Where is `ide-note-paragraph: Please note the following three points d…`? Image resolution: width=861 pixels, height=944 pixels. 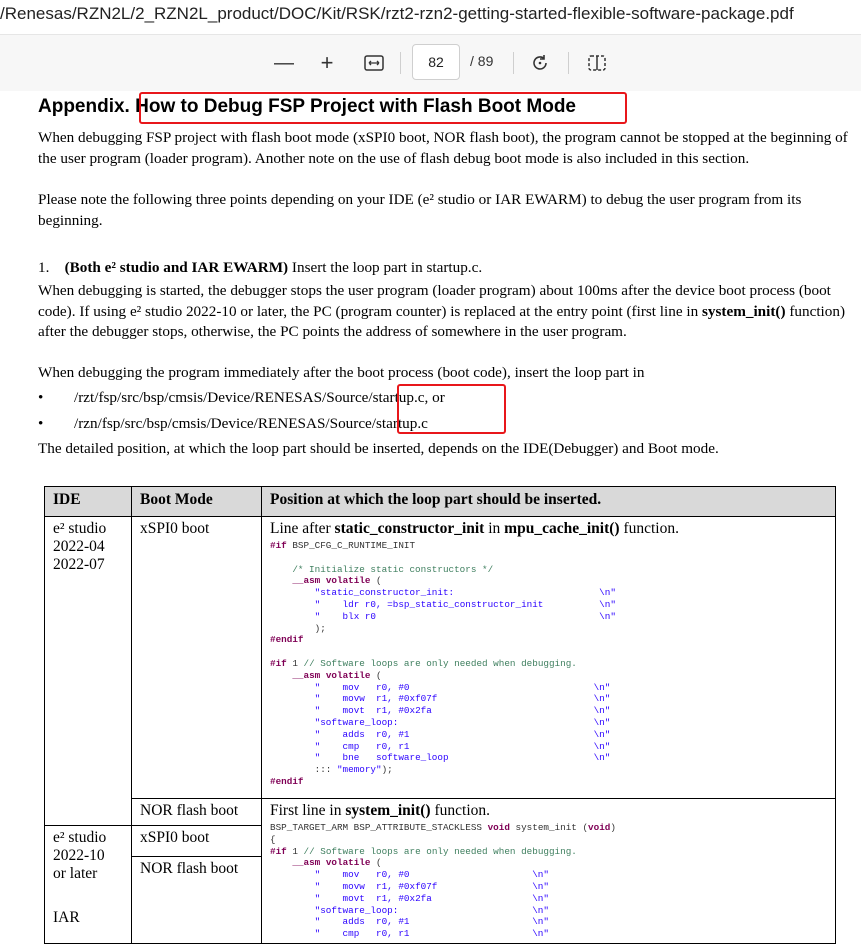
ide-note-paragraph: Please note the following three points d… is located at coordinates (420, 210).